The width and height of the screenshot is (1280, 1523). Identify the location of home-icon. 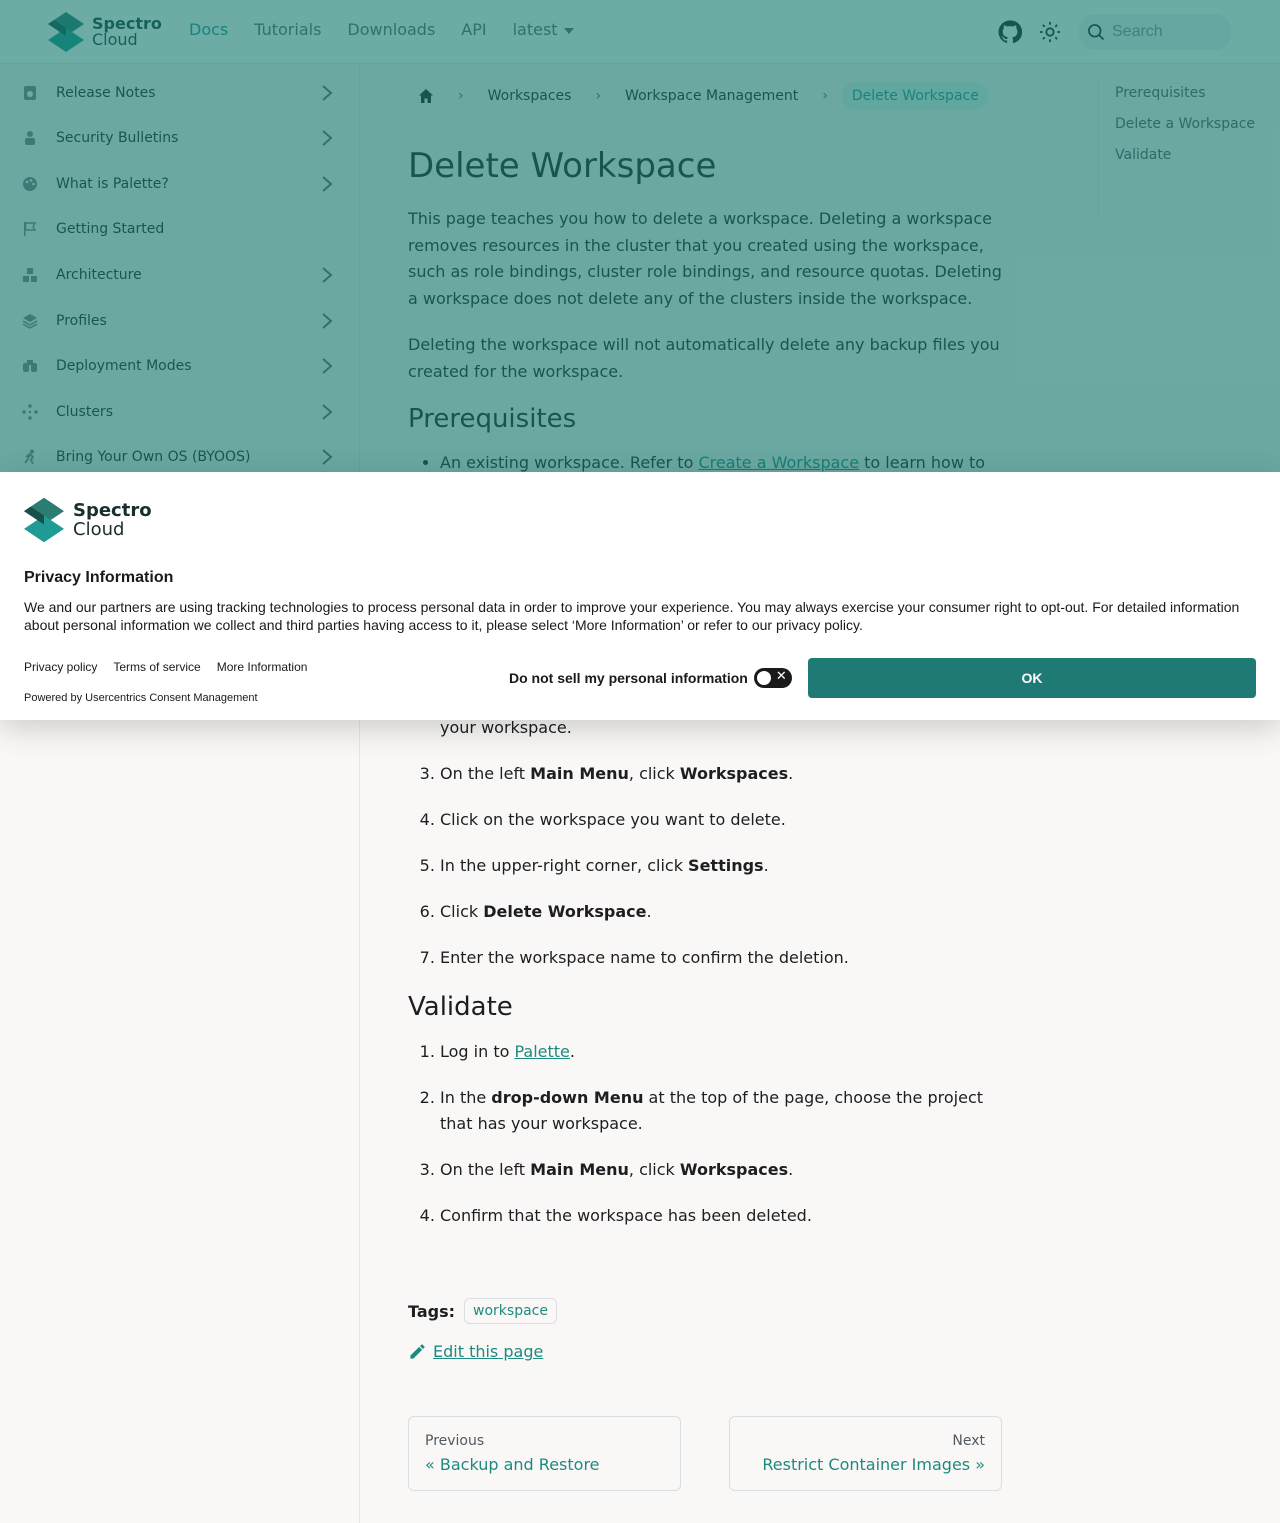
(426, 96).